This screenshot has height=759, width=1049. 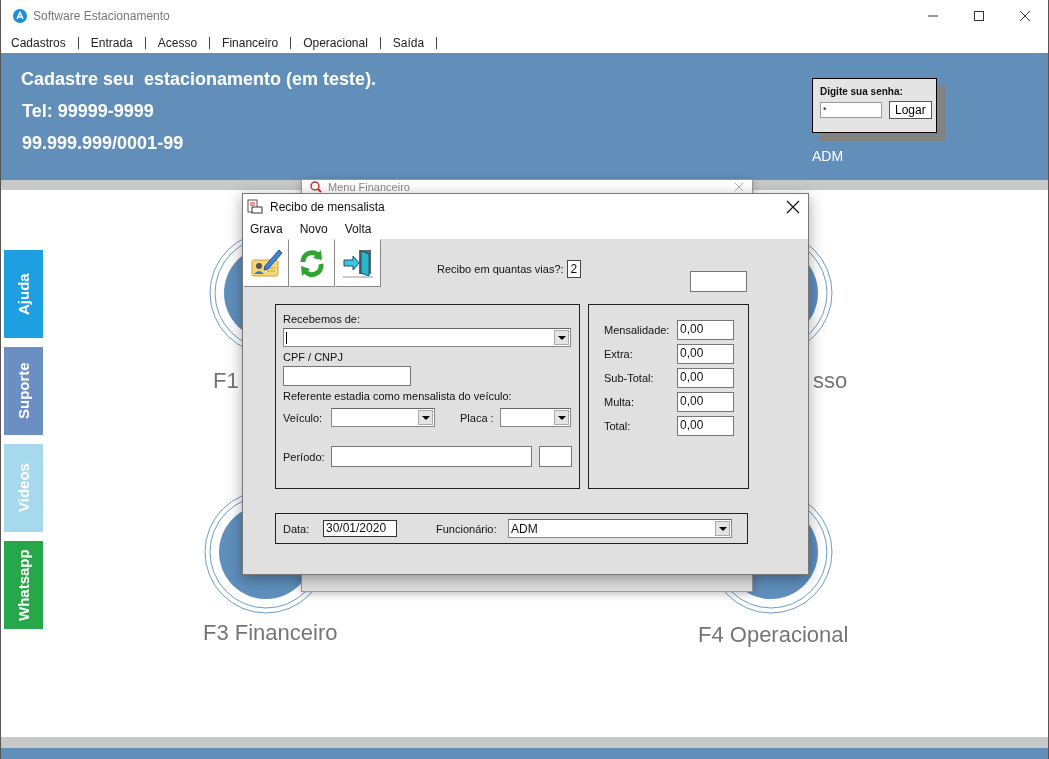 I want to click on password-label: Digite sua senha:, so click(x=862, y=91).